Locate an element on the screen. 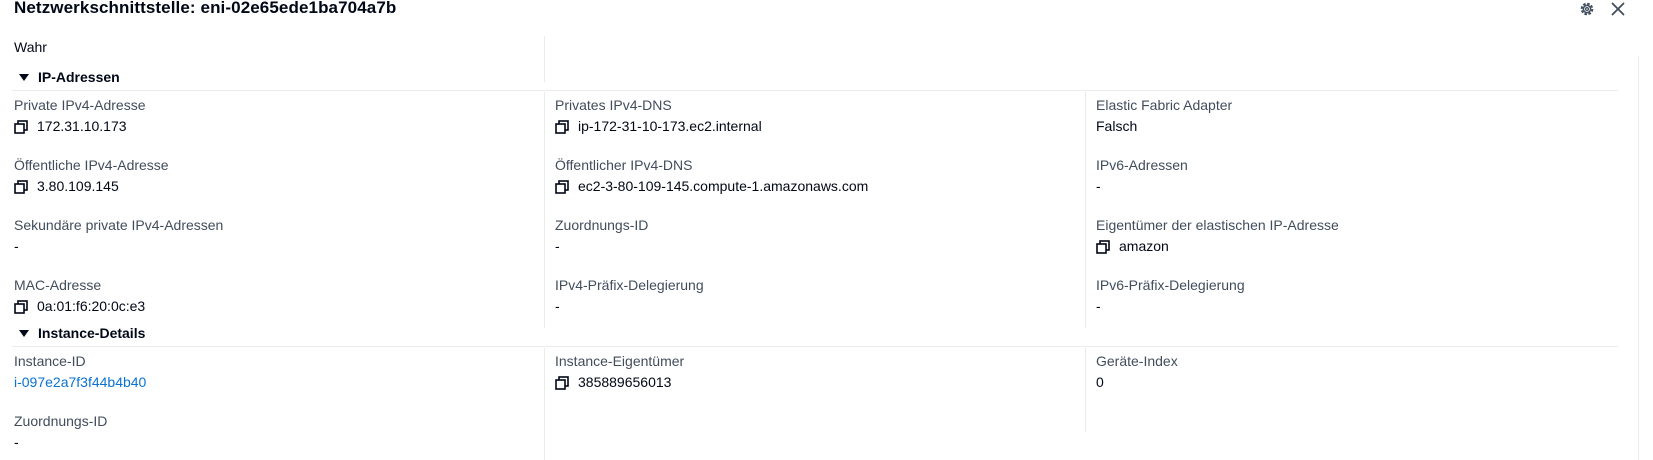  field-label: Private IPv4-Adresse is located at coordinates (80, 105).